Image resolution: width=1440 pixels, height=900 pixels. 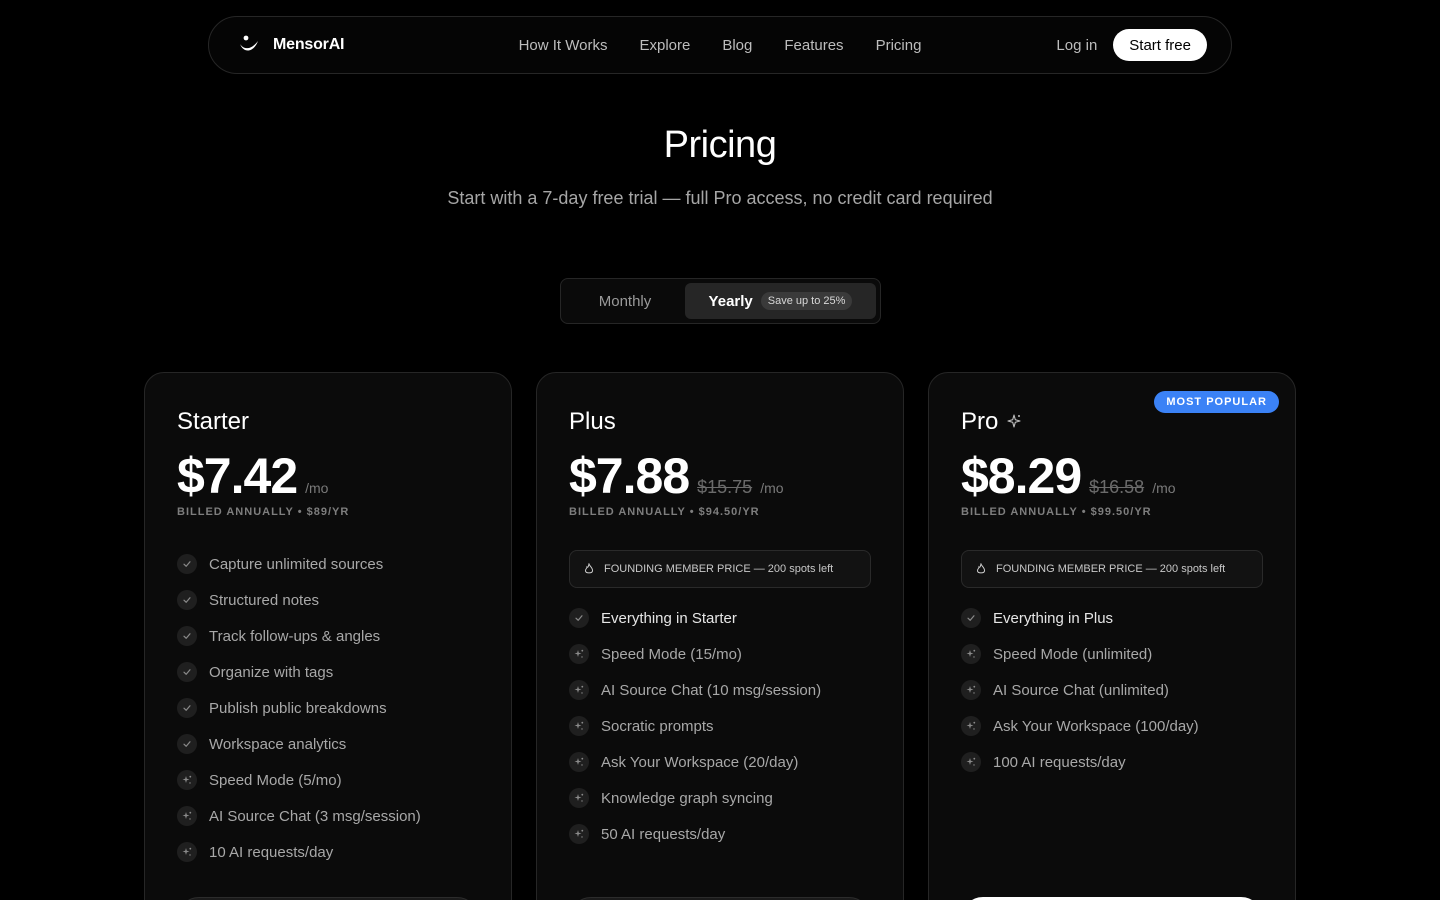 What do you see at coordinates (813, 45) in the screenshot?
I see `nav-link-features: Features` at bounding box center [813, 45].